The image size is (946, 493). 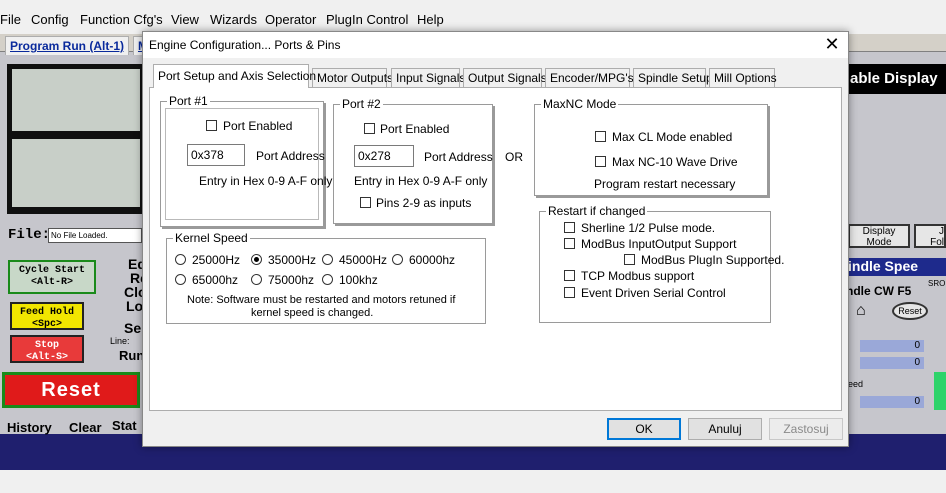 I want to click on sherline-checkbox, so click(x=569, y=227).